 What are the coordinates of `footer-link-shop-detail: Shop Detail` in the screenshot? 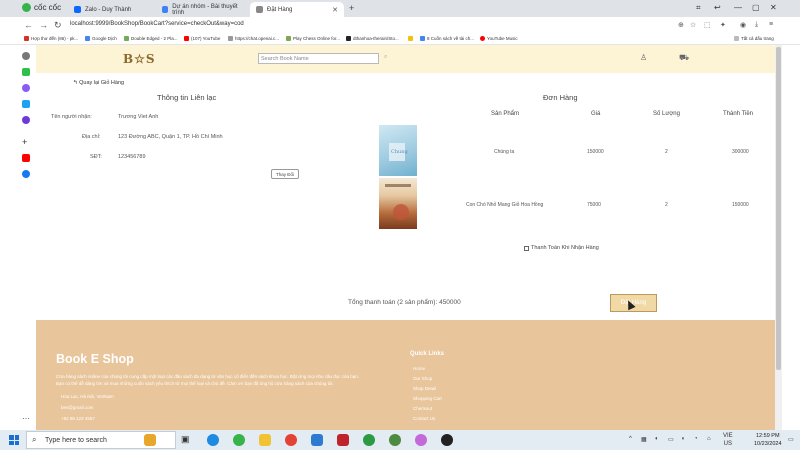 It's located at (424, 388).